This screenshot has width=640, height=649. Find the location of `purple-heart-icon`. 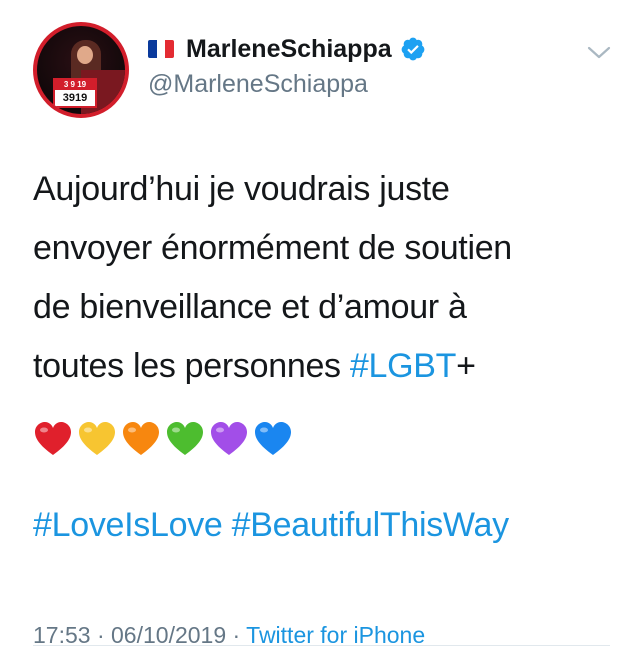

purple-heart-icon is located at coordinates (229, 438).